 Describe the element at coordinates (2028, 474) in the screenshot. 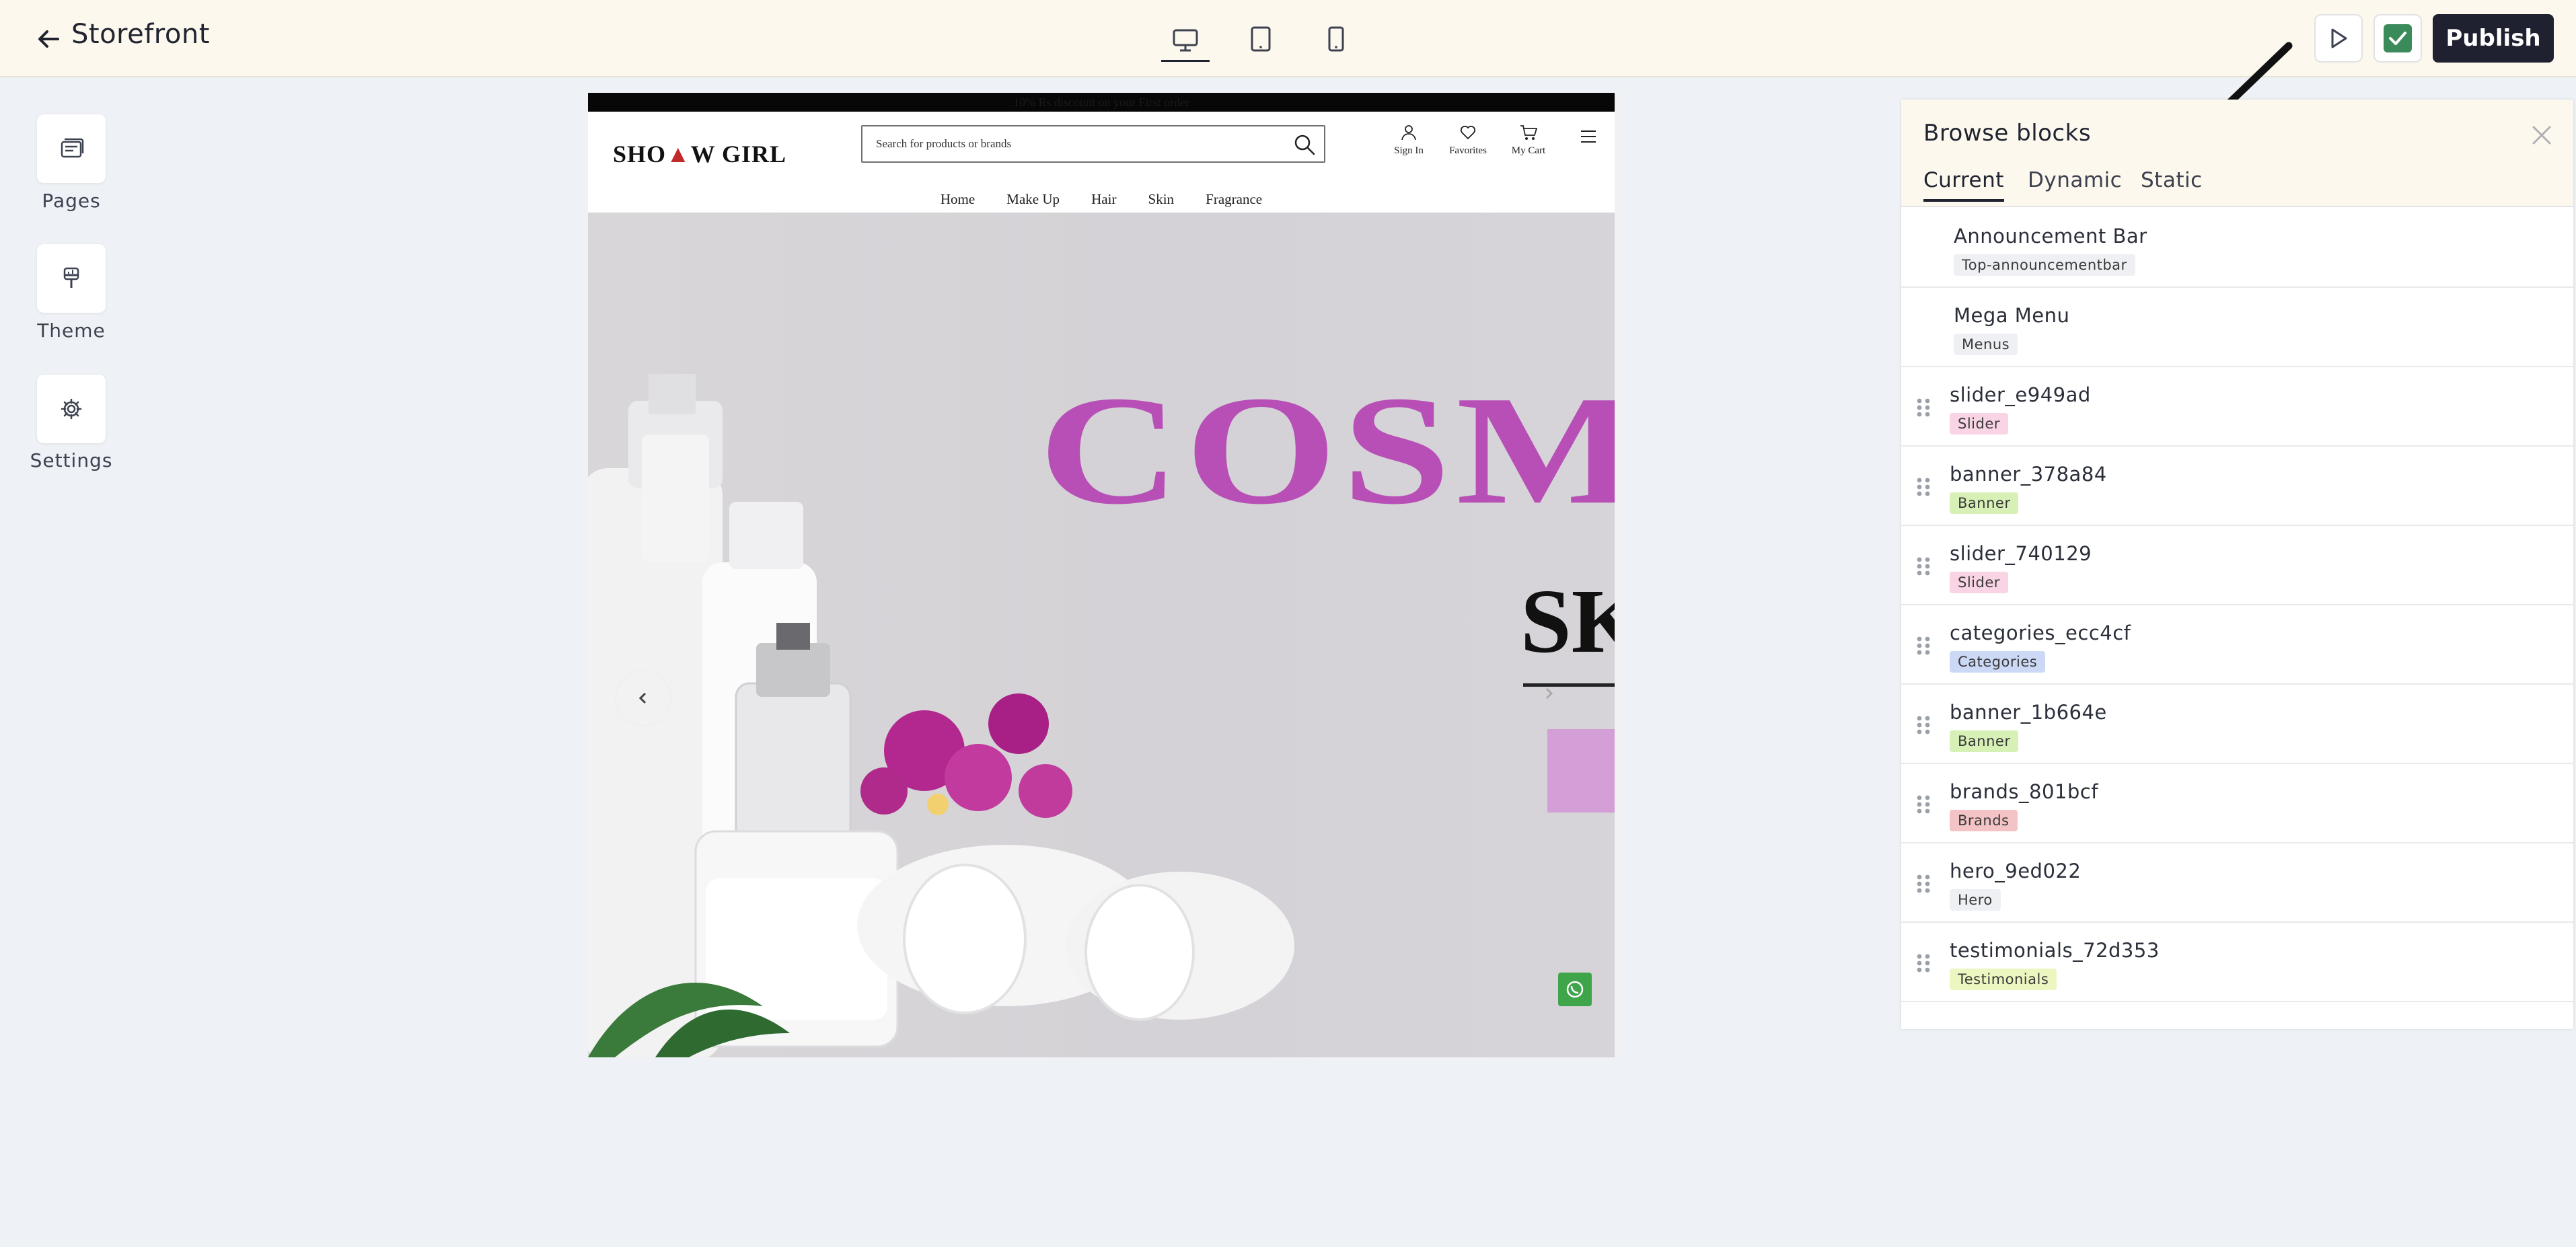

I see `block-name: banner_378a84` at that location.